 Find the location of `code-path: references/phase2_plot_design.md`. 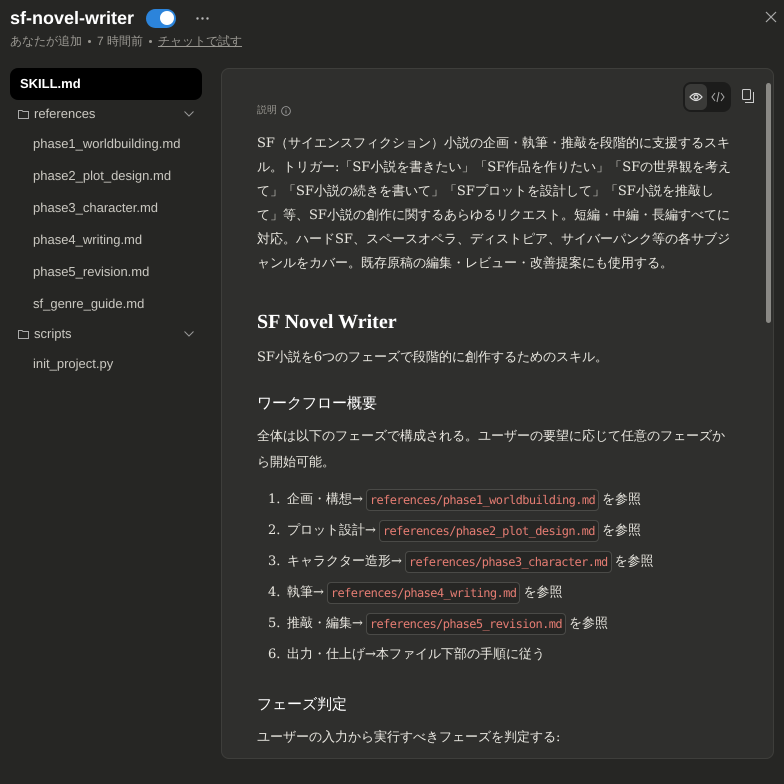

code-path: references/phase2_plot_design.md is located at coordinates (488, 531).